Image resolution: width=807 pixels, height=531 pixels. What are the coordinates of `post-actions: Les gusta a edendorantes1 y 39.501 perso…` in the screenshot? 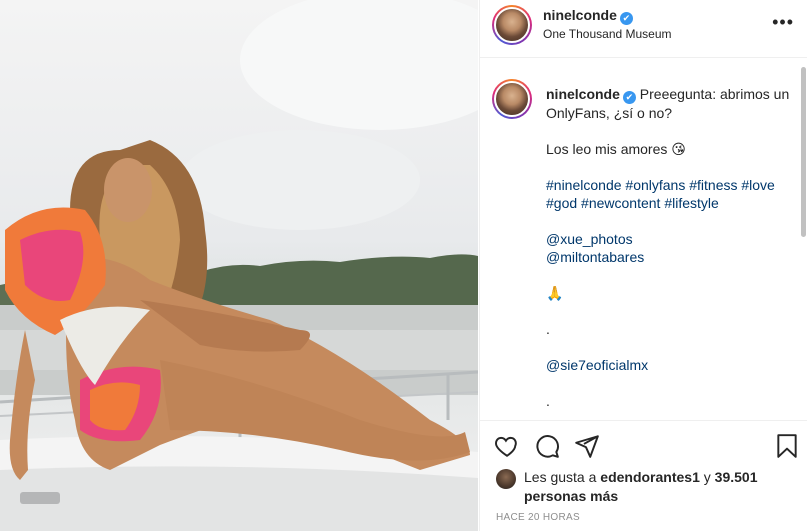 It's located at (643, 475).